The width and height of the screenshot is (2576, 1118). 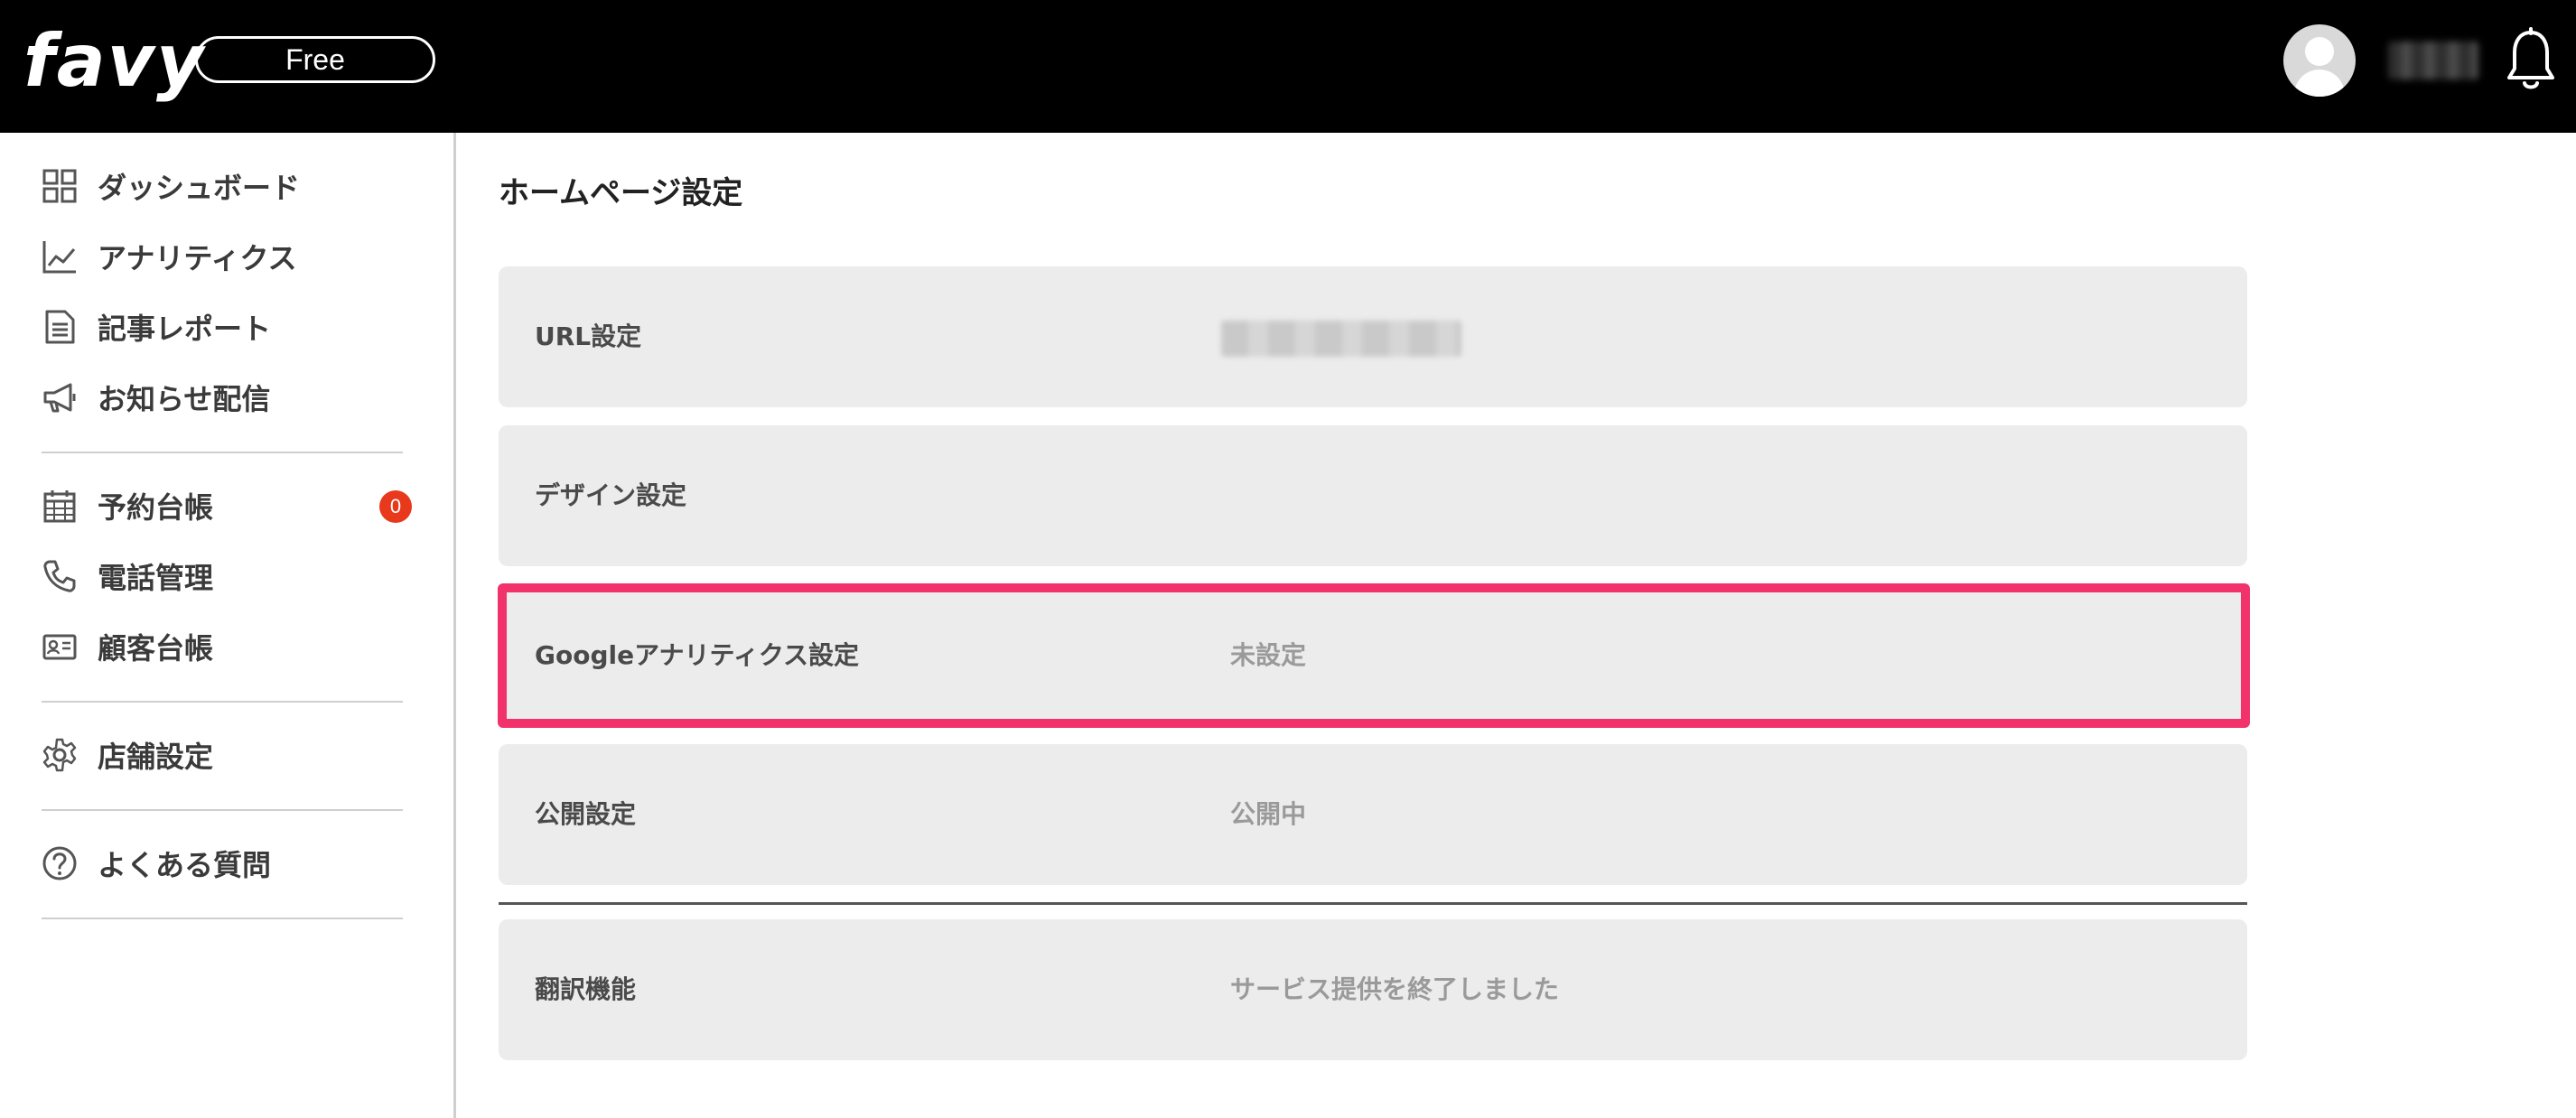 What do you see at coordinates (227, 647) in the screenshot?
I see `sidebar-item-customers: 顧客台帳` at bounding box center [227, 647].